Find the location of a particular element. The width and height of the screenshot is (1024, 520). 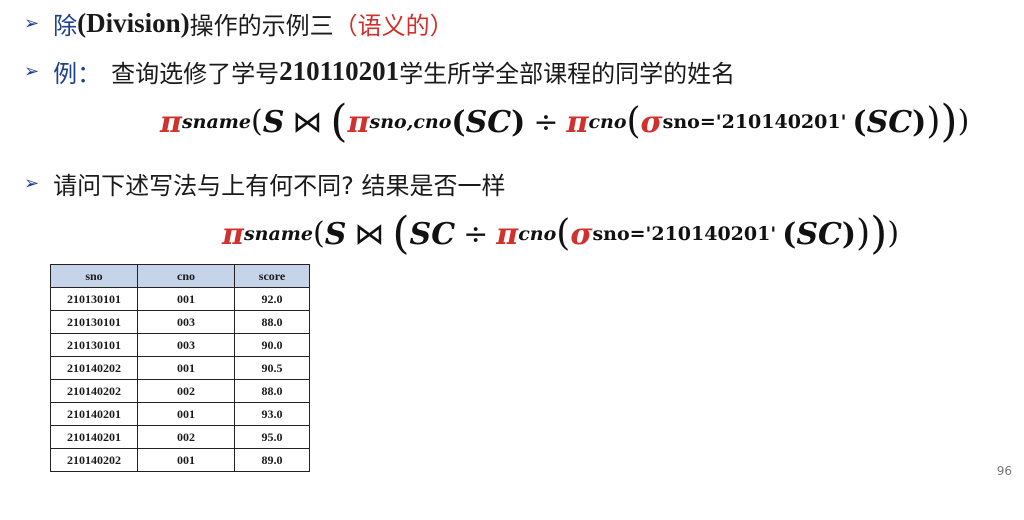

cell-score: 93.0 is located at coordinates (272, 414).